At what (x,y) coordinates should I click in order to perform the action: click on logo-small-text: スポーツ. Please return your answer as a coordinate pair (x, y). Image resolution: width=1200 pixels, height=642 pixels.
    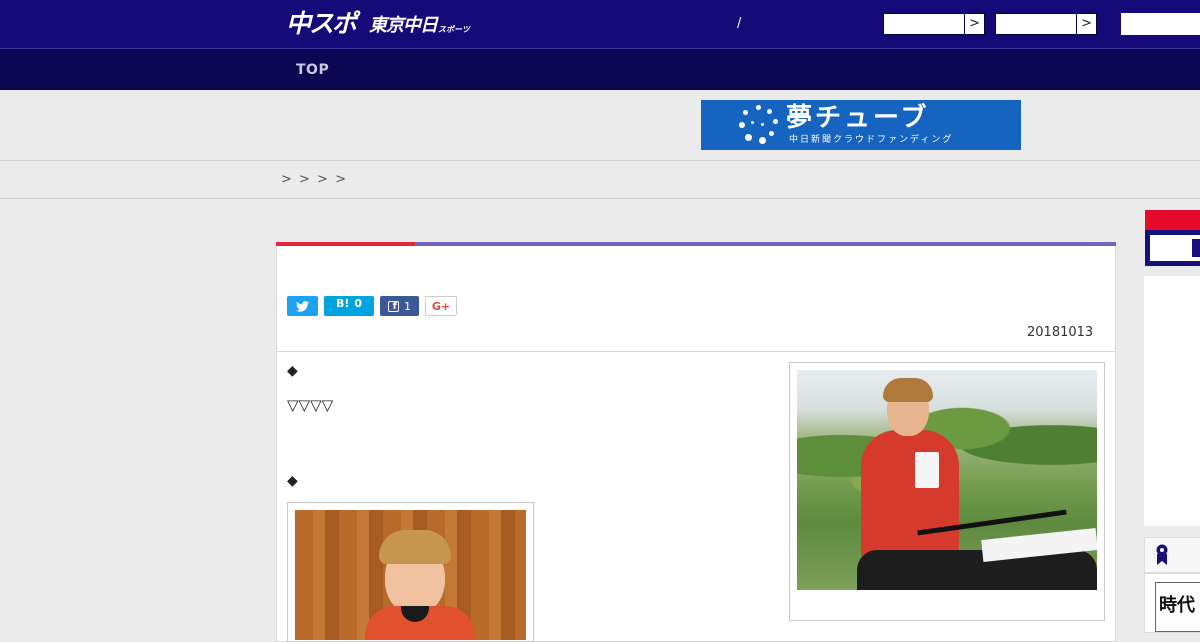
    Looking at the image, I should click on (454, 29).